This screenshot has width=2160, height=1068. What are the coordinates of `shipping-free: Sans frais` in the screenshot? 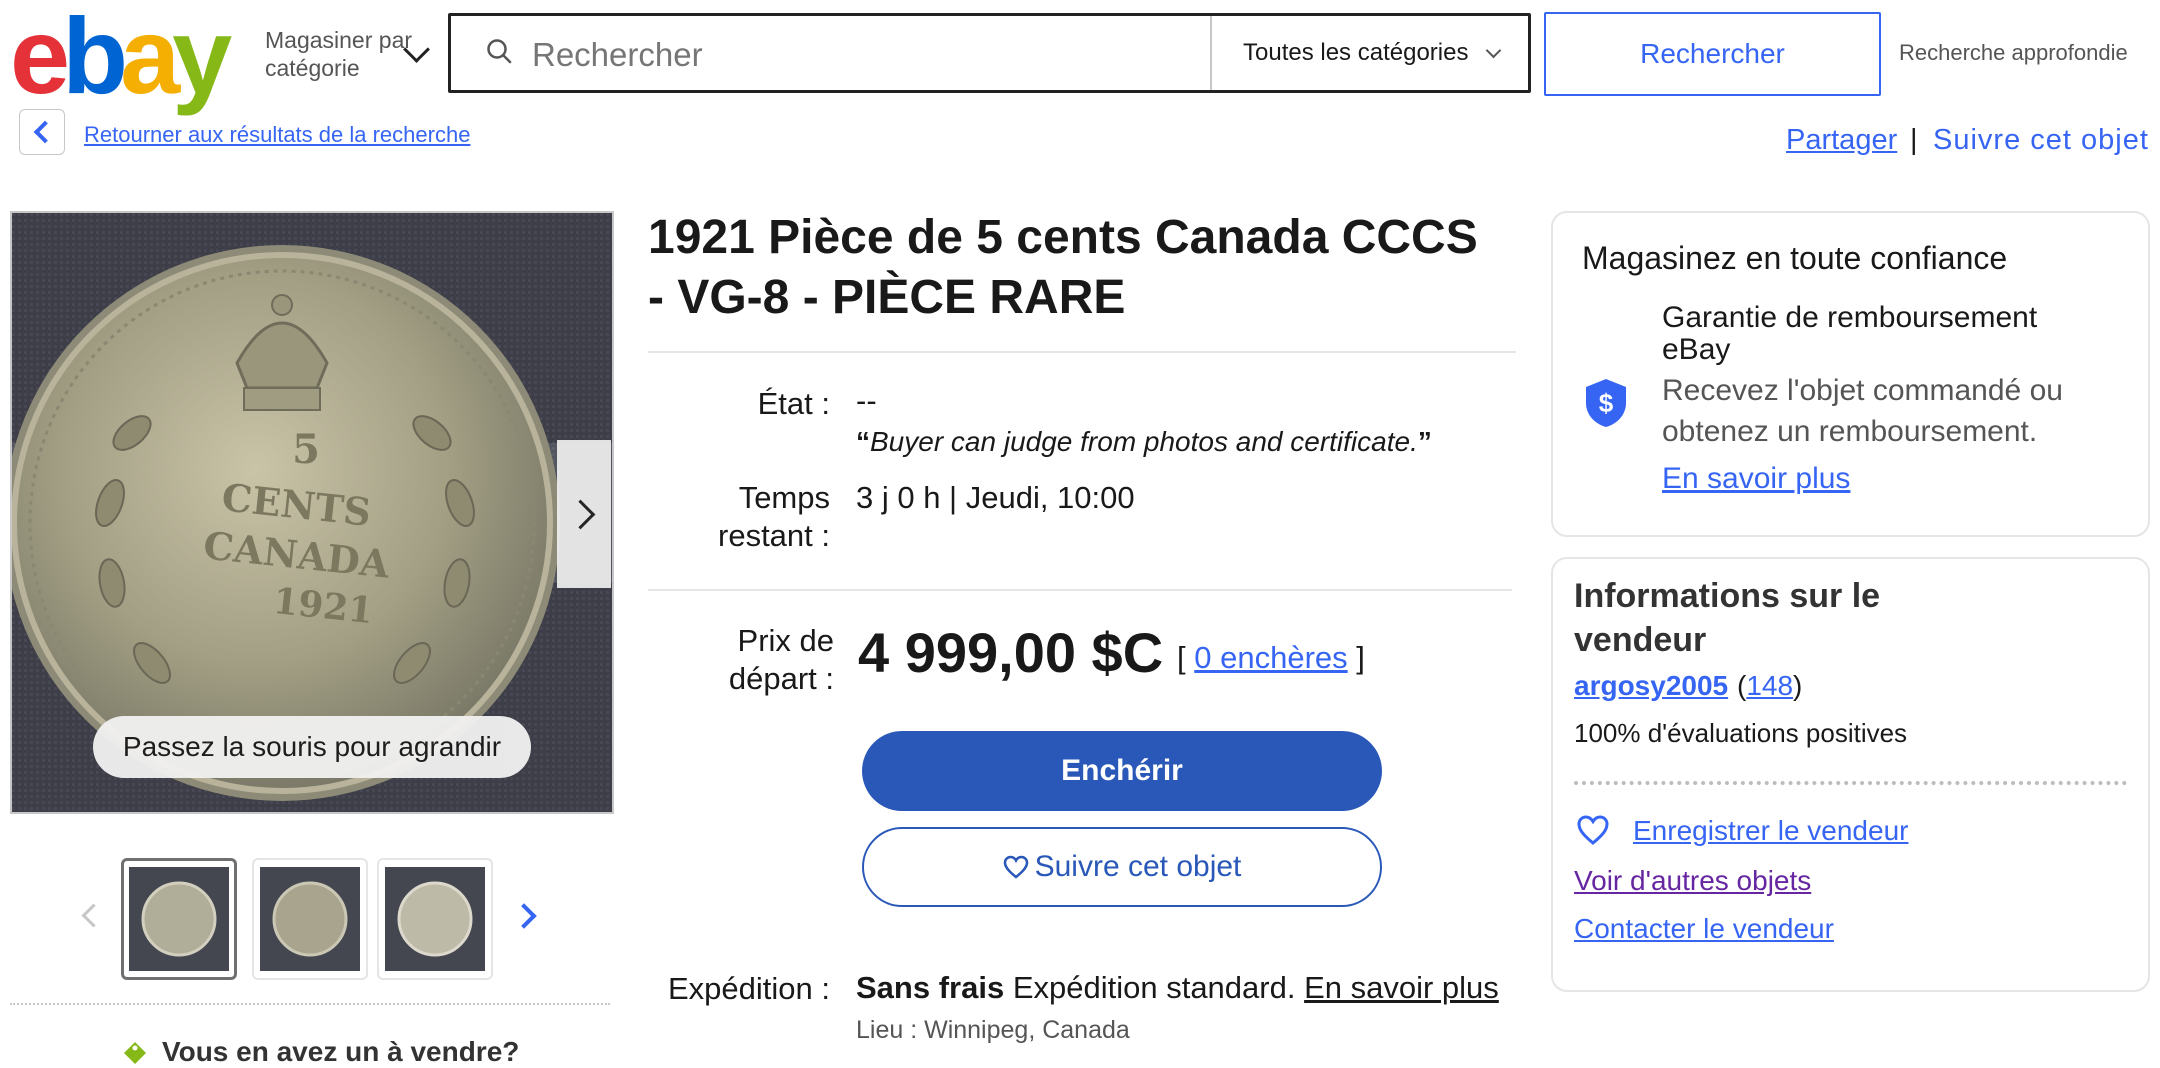 It's located at (930, 987).